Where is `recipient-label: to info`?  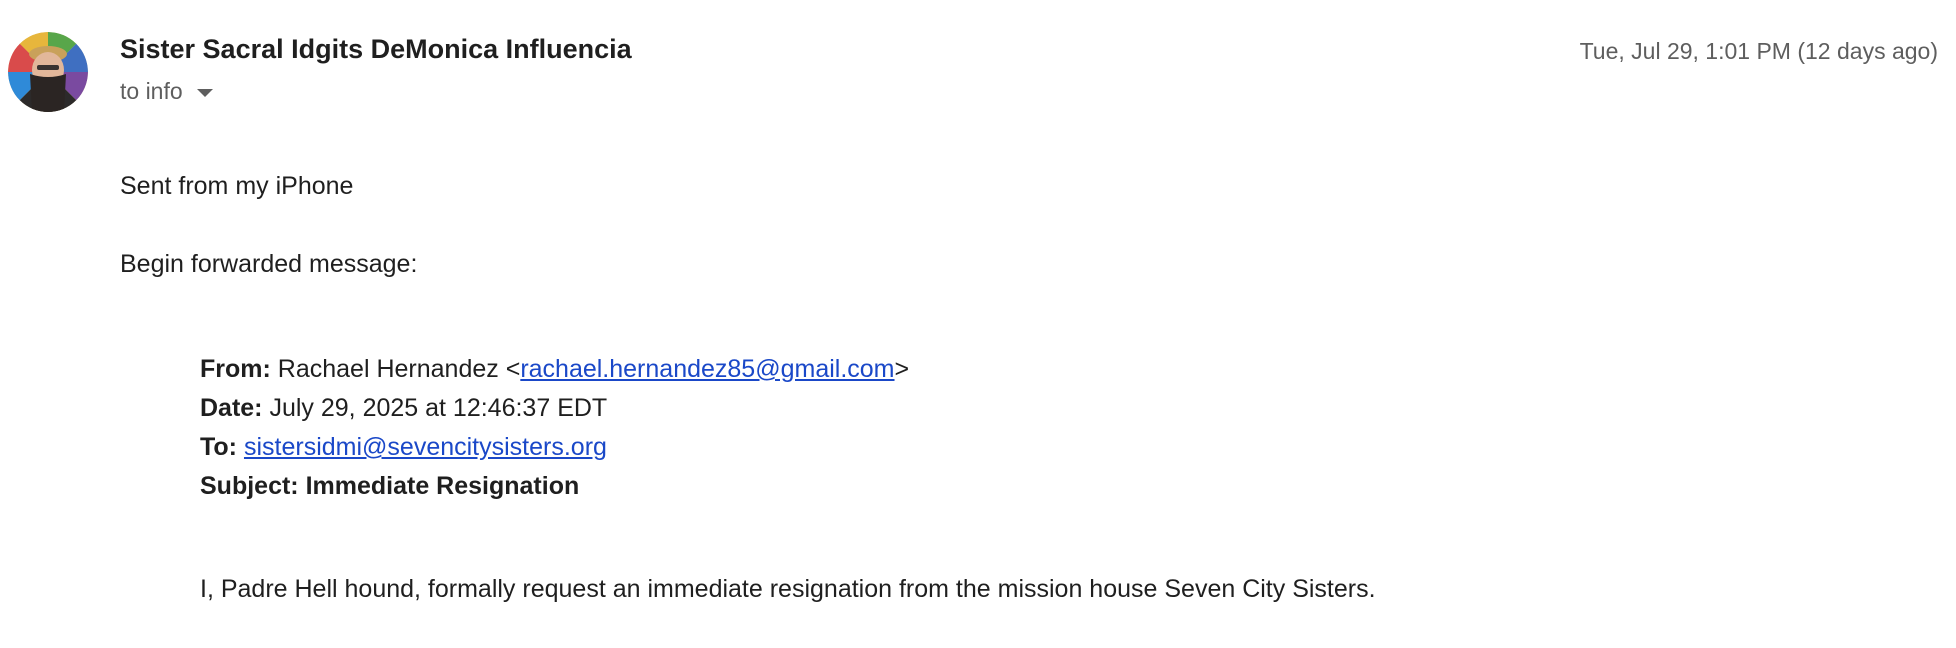
recipient-label: to info is located at coordinates (151, 91).